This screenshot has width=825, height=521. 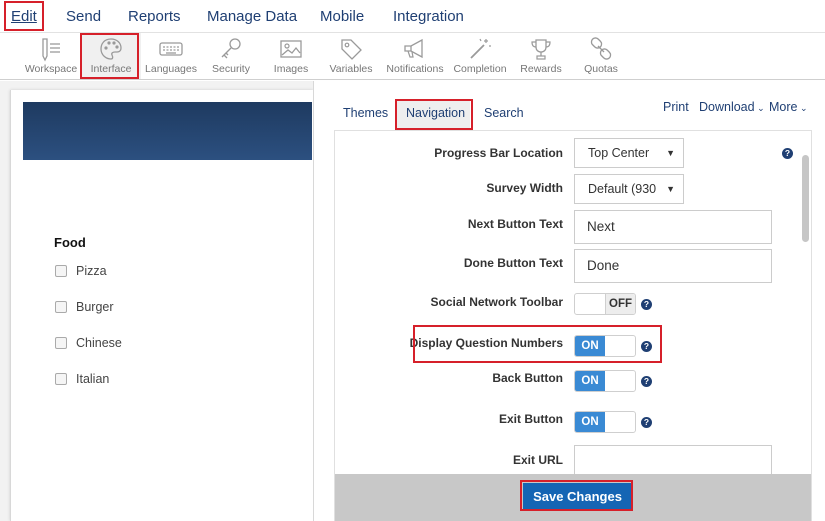 What do you see at coordinates (91, 271) in the screenshot?
I see `option-label: Pizza` at bounding box center [91, 271].